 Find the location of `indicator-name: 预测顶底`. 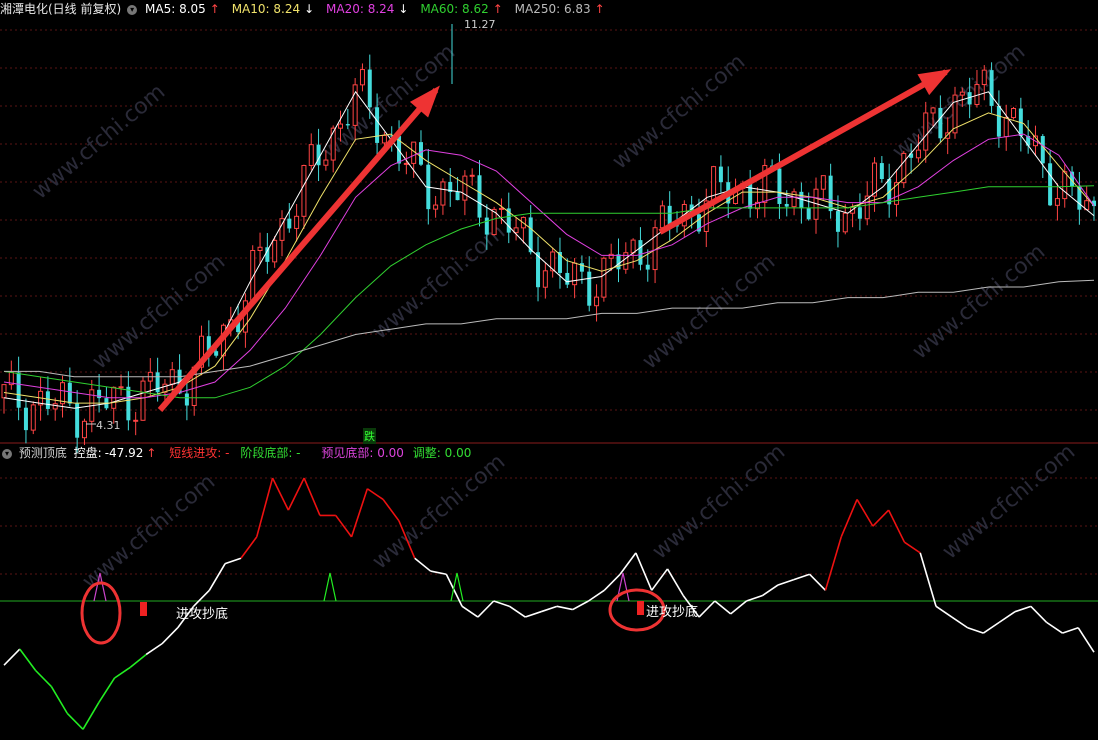

indicator-name: 预测顶底 is located at coordinates (42, 453).